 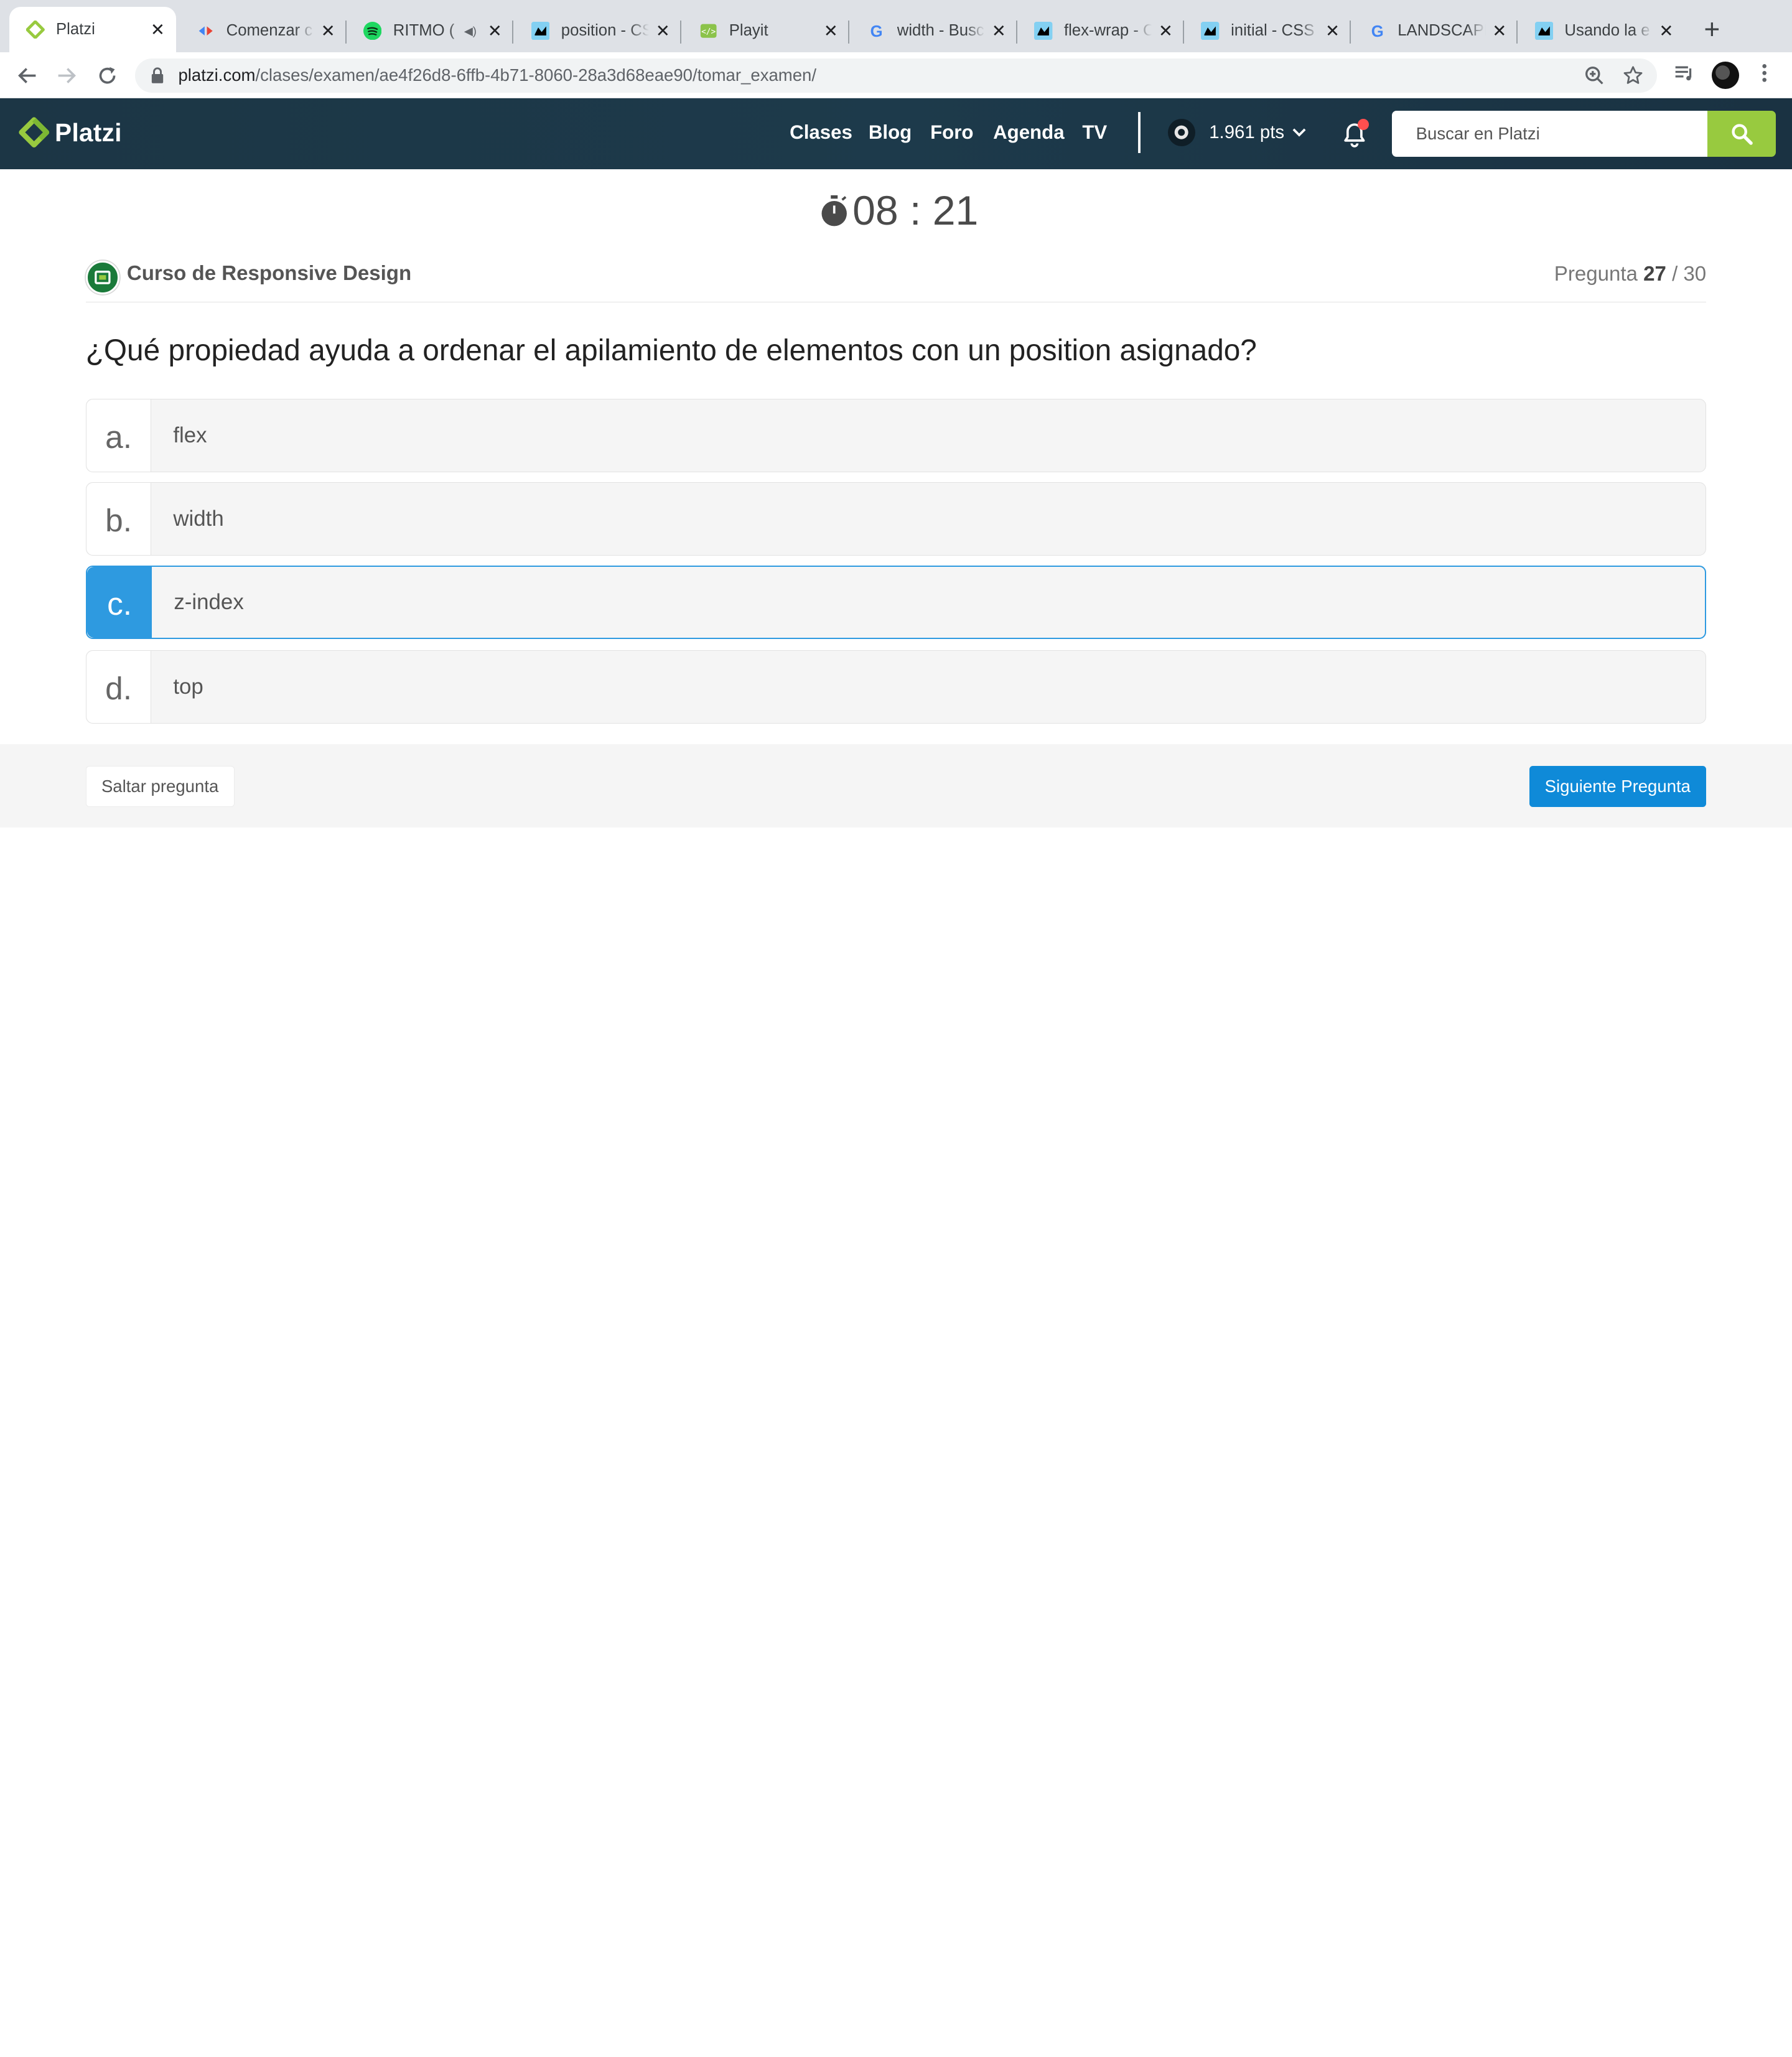 I want to click on option-text: flex, so click(x=190, y=434).